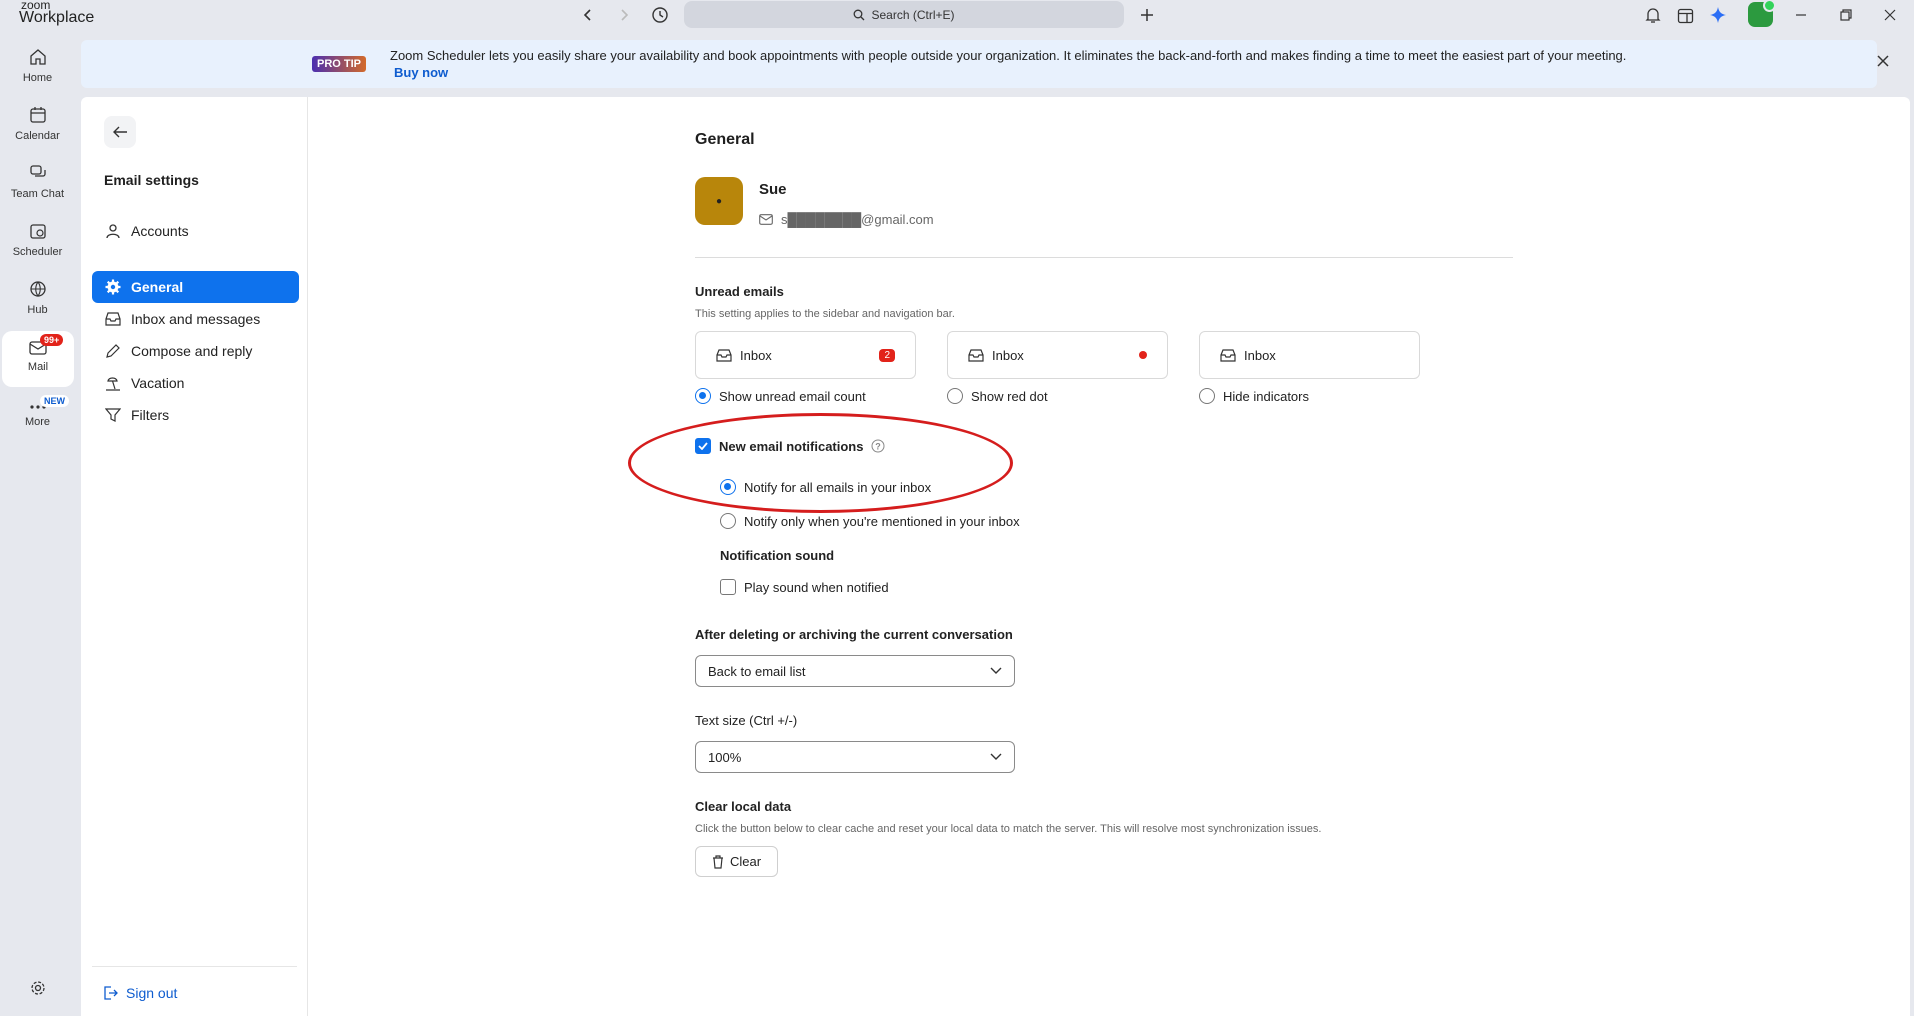 The width and height of the screenshot is (1914, 1016). I want to click on sidebar-item-label: Filters, so click(150, 415).